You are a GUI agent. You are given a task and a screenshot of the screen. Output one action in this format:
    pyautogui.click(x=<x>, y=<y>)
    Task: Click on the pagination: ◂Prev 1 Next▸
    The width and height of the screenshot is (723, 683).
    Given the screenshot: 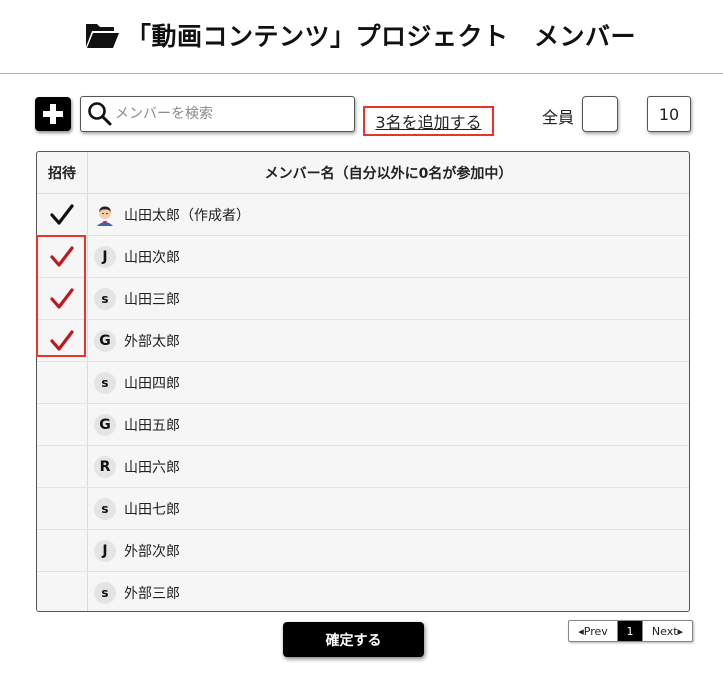 What is the action you would take?
    pyautogui.click(x=630, y=631)
    